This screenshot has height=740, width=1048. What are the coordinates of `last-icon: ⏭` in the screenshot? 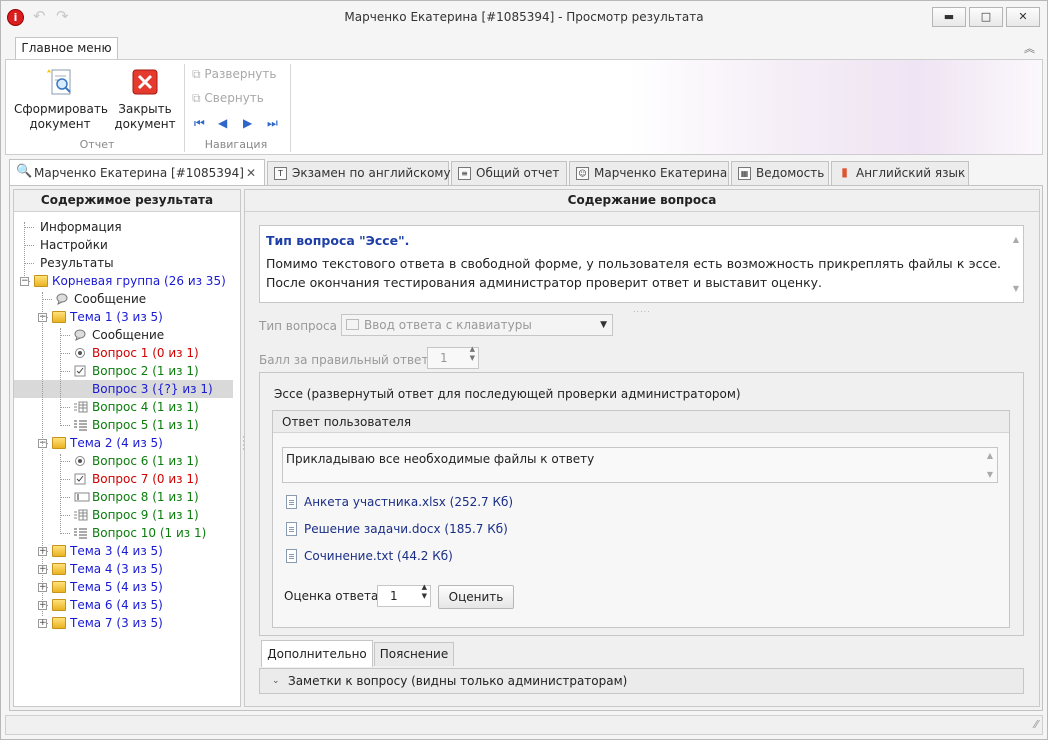 It's located at (272, 123).